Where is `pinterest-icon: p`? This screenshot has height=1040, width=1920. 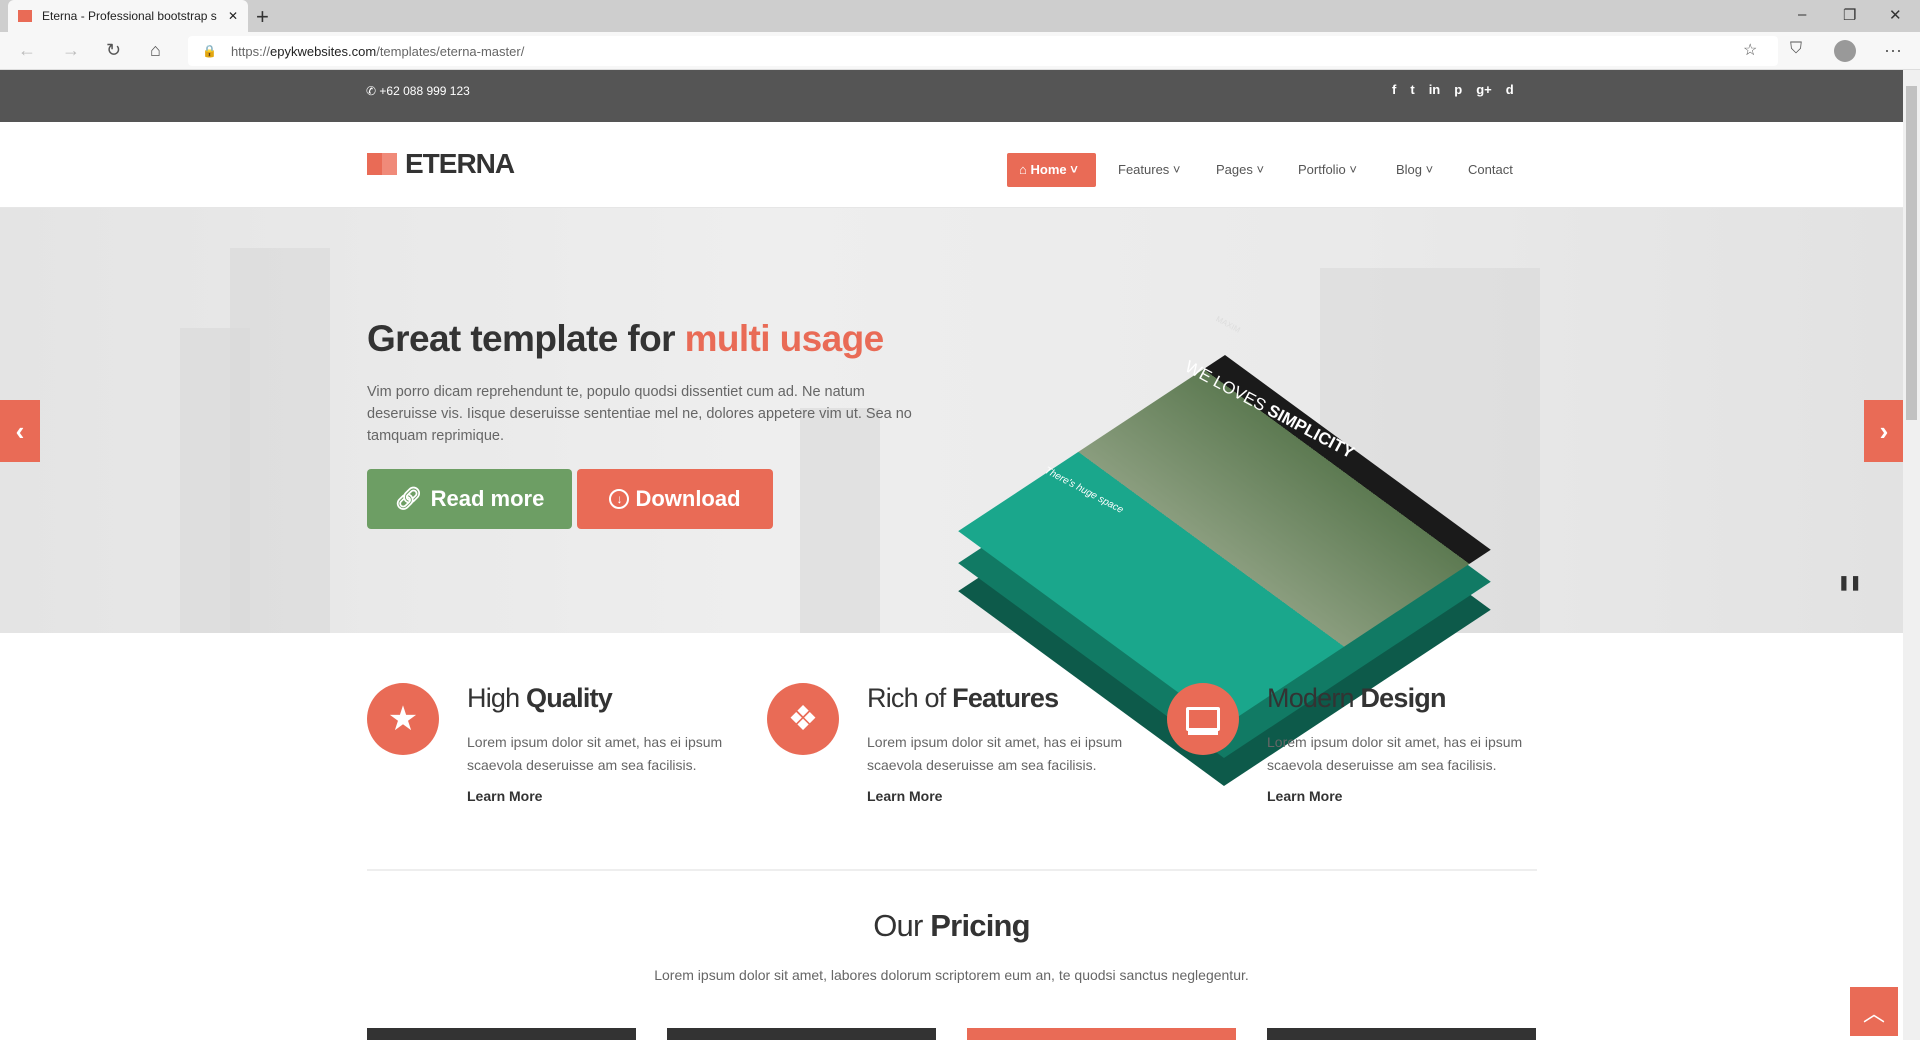
pinterest-icon: p is located at coordinates (1458, 89).